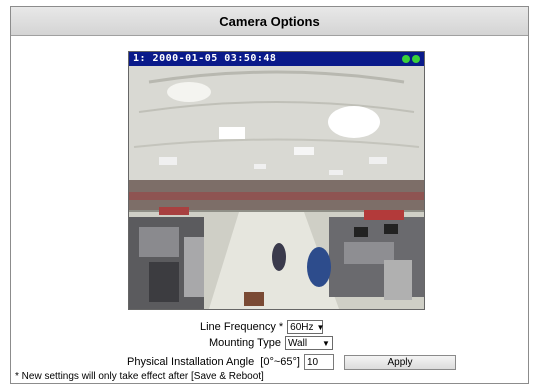 This screenshot has height=387, width=534. I want to click on camera-osd-timestamp: 1: 2000-01-05 03:50:48, so click(276, 59).